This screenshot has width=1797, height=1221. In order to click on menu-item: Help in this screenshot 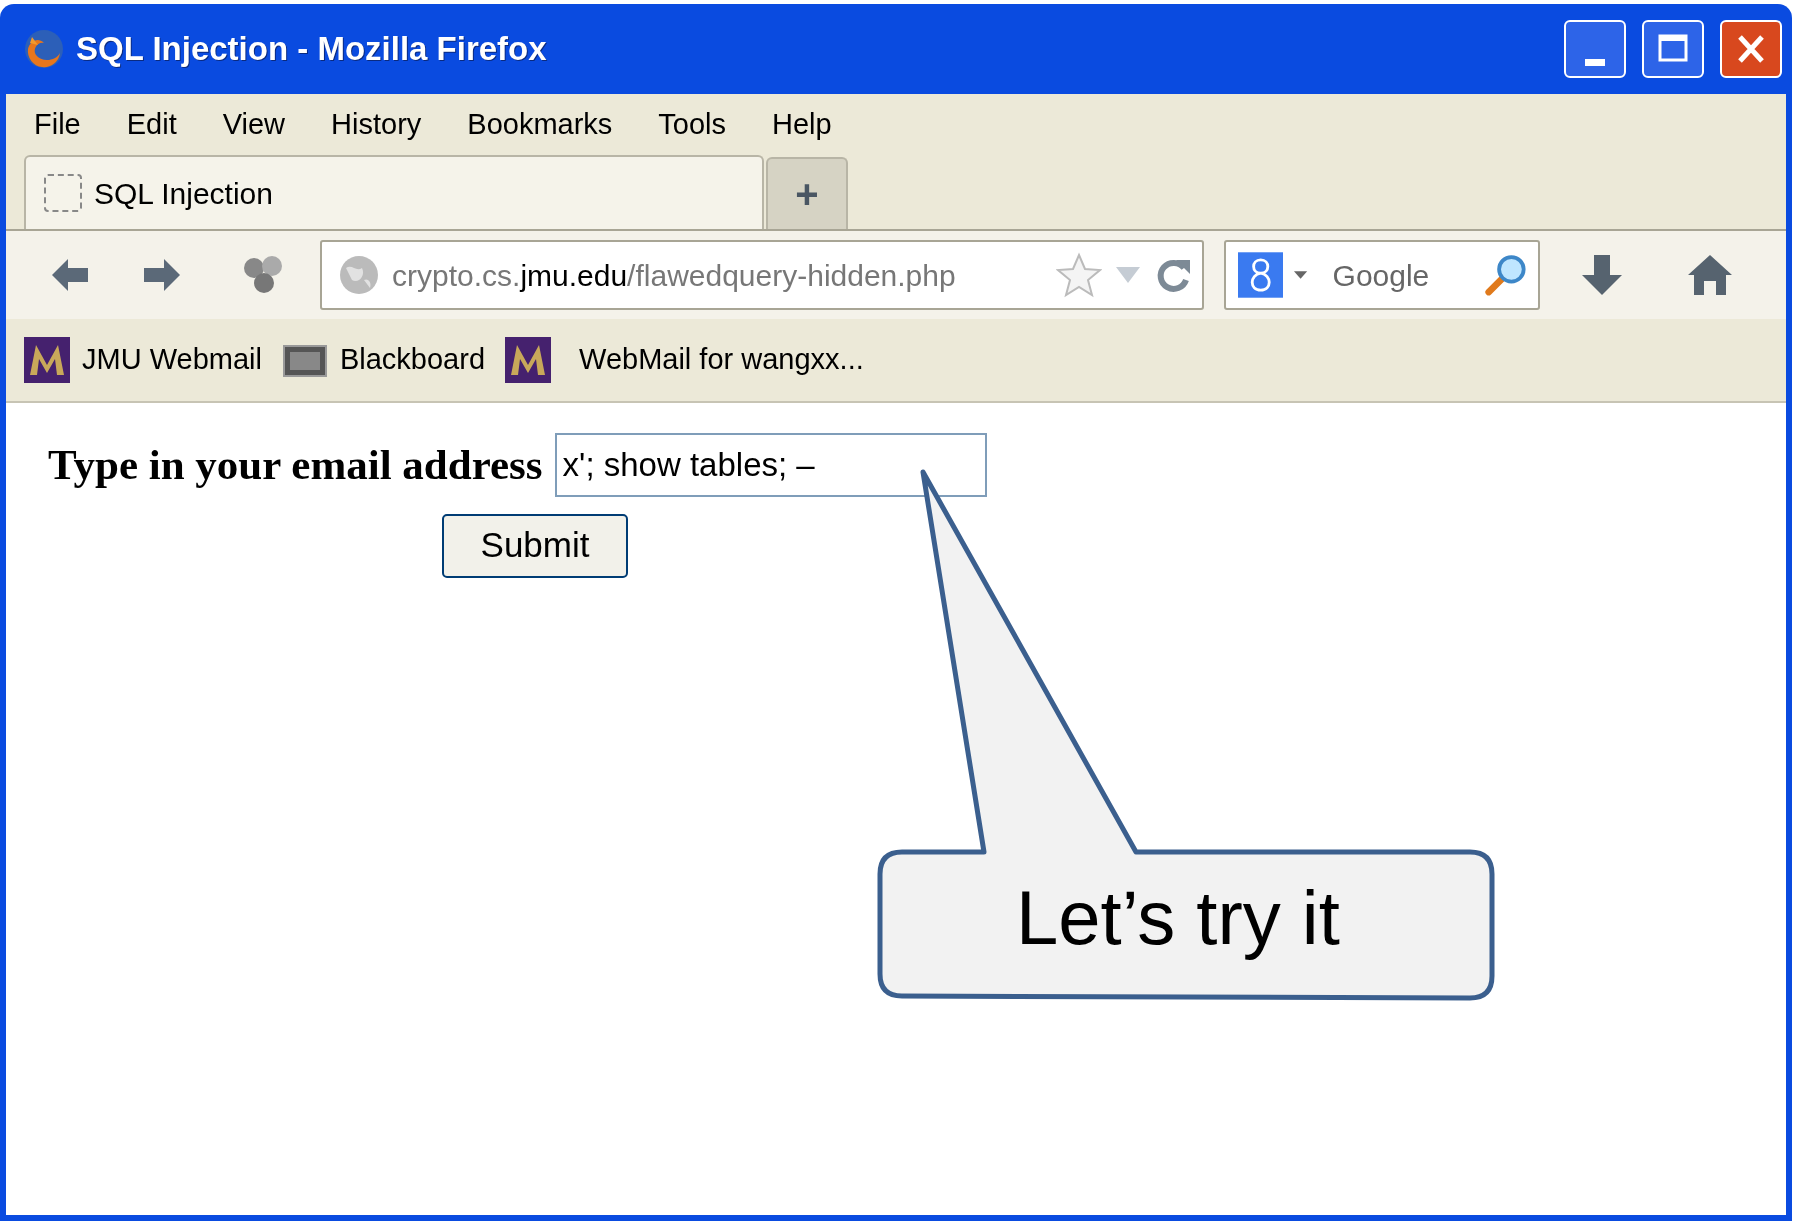, I will do `click(802, 125)`.